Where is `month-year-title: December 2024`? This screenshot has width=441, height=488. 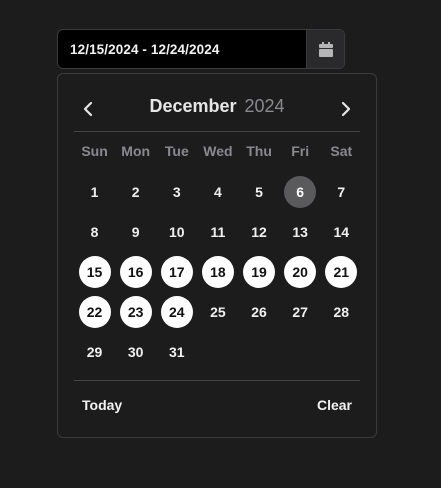 month-year-title: December 2024 is located at coordinates (217, 106).